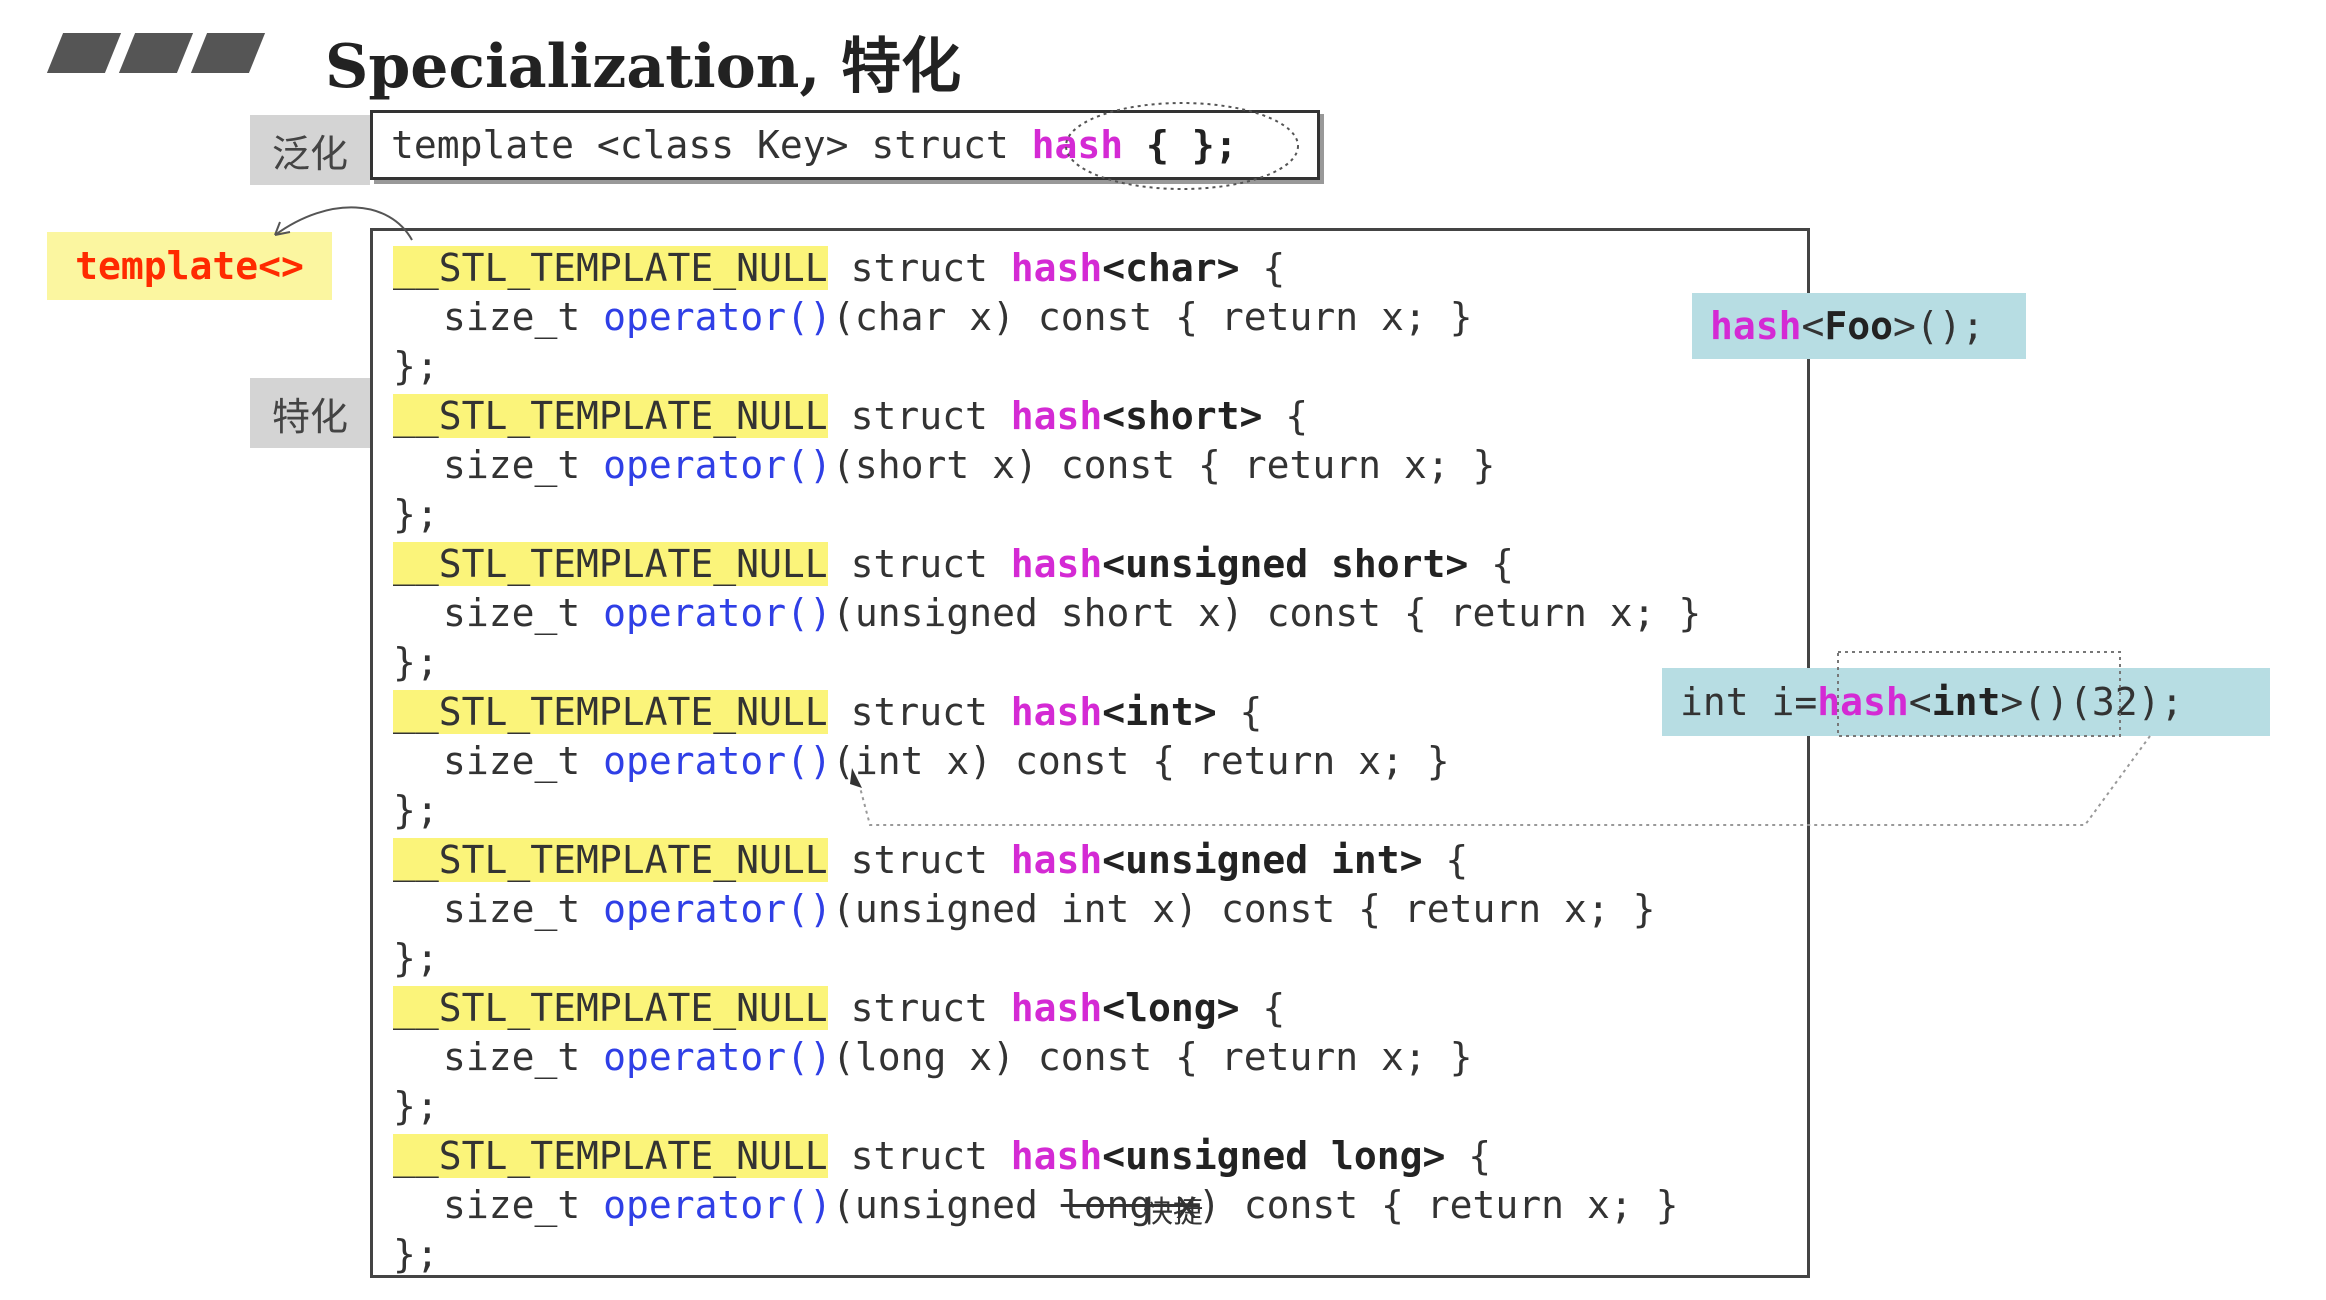 The width and height of the screenshot is (2326, 1300). I want to click on close-line-char: };, so click(416, 366).